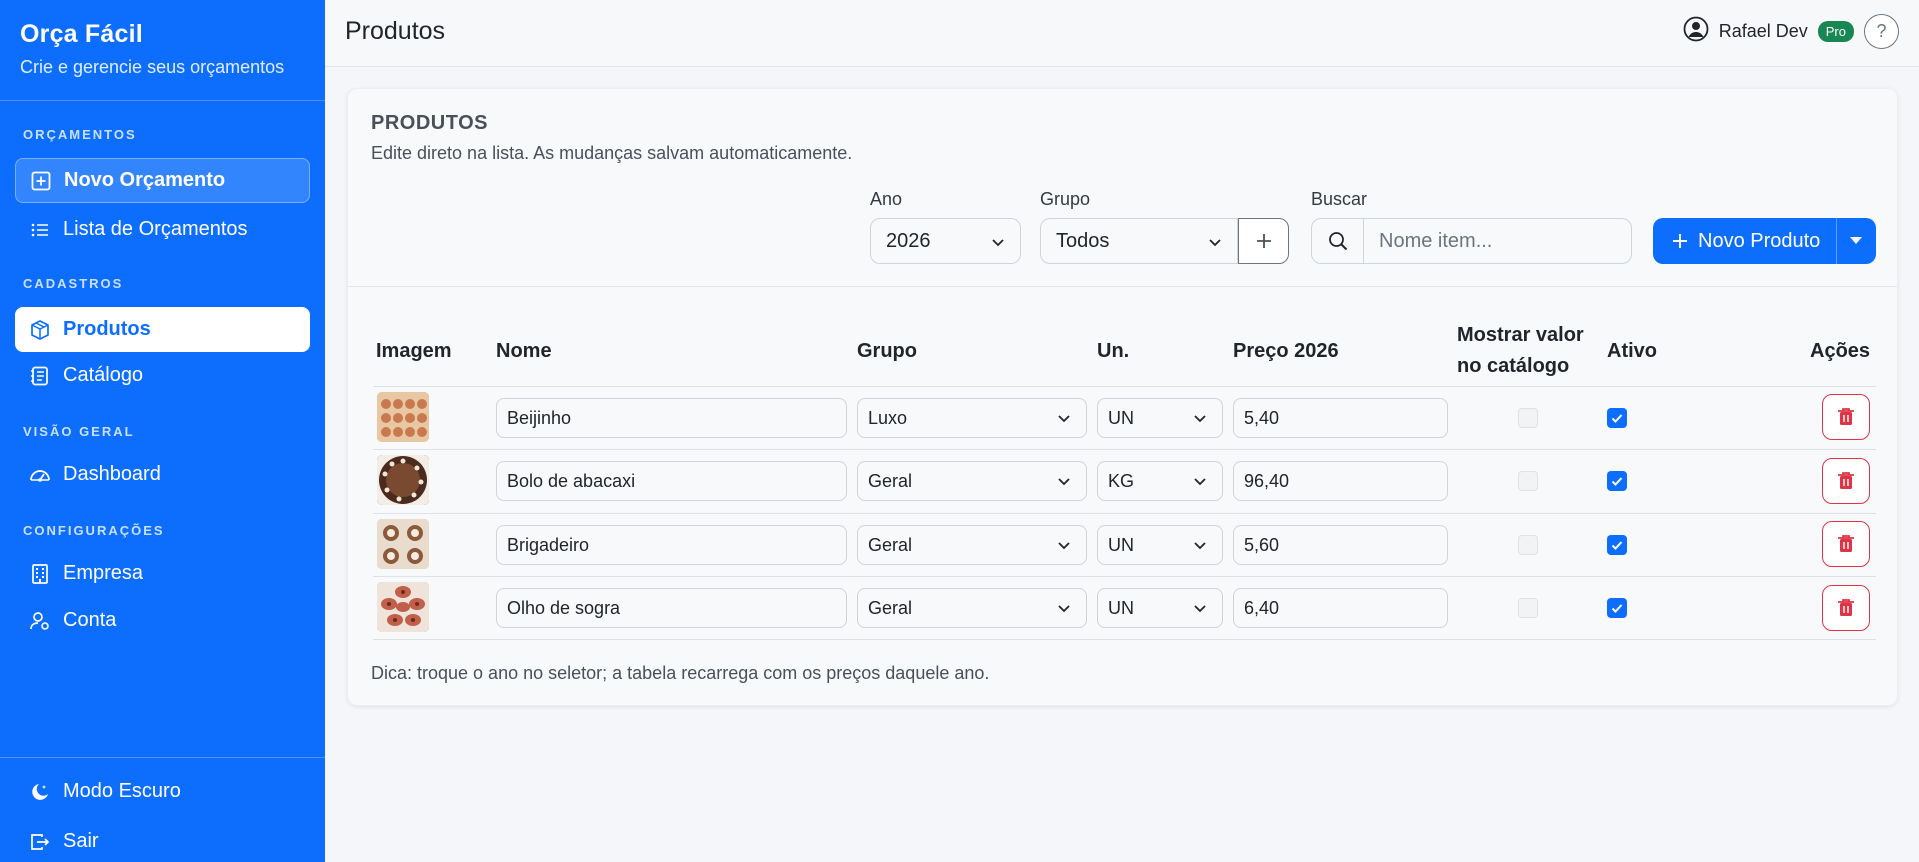 The image size is (1919, 862). Describe the element at coordinates (1484, 241) in the screenshot. I see `search-input` at that location.